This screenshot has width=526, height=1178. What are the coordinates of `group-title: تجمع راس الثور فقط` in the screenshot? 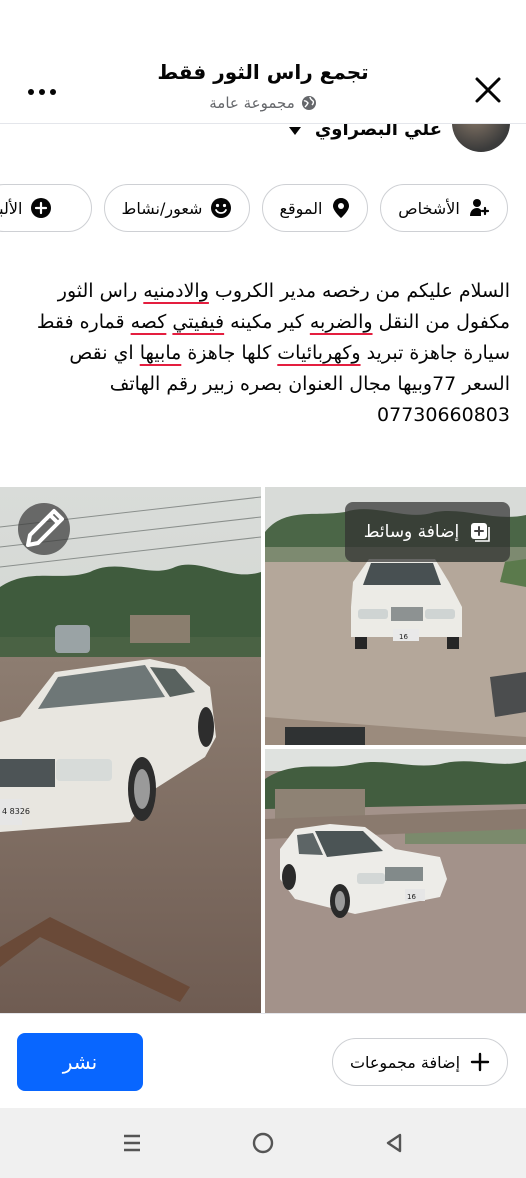 It's located at (263, 72).